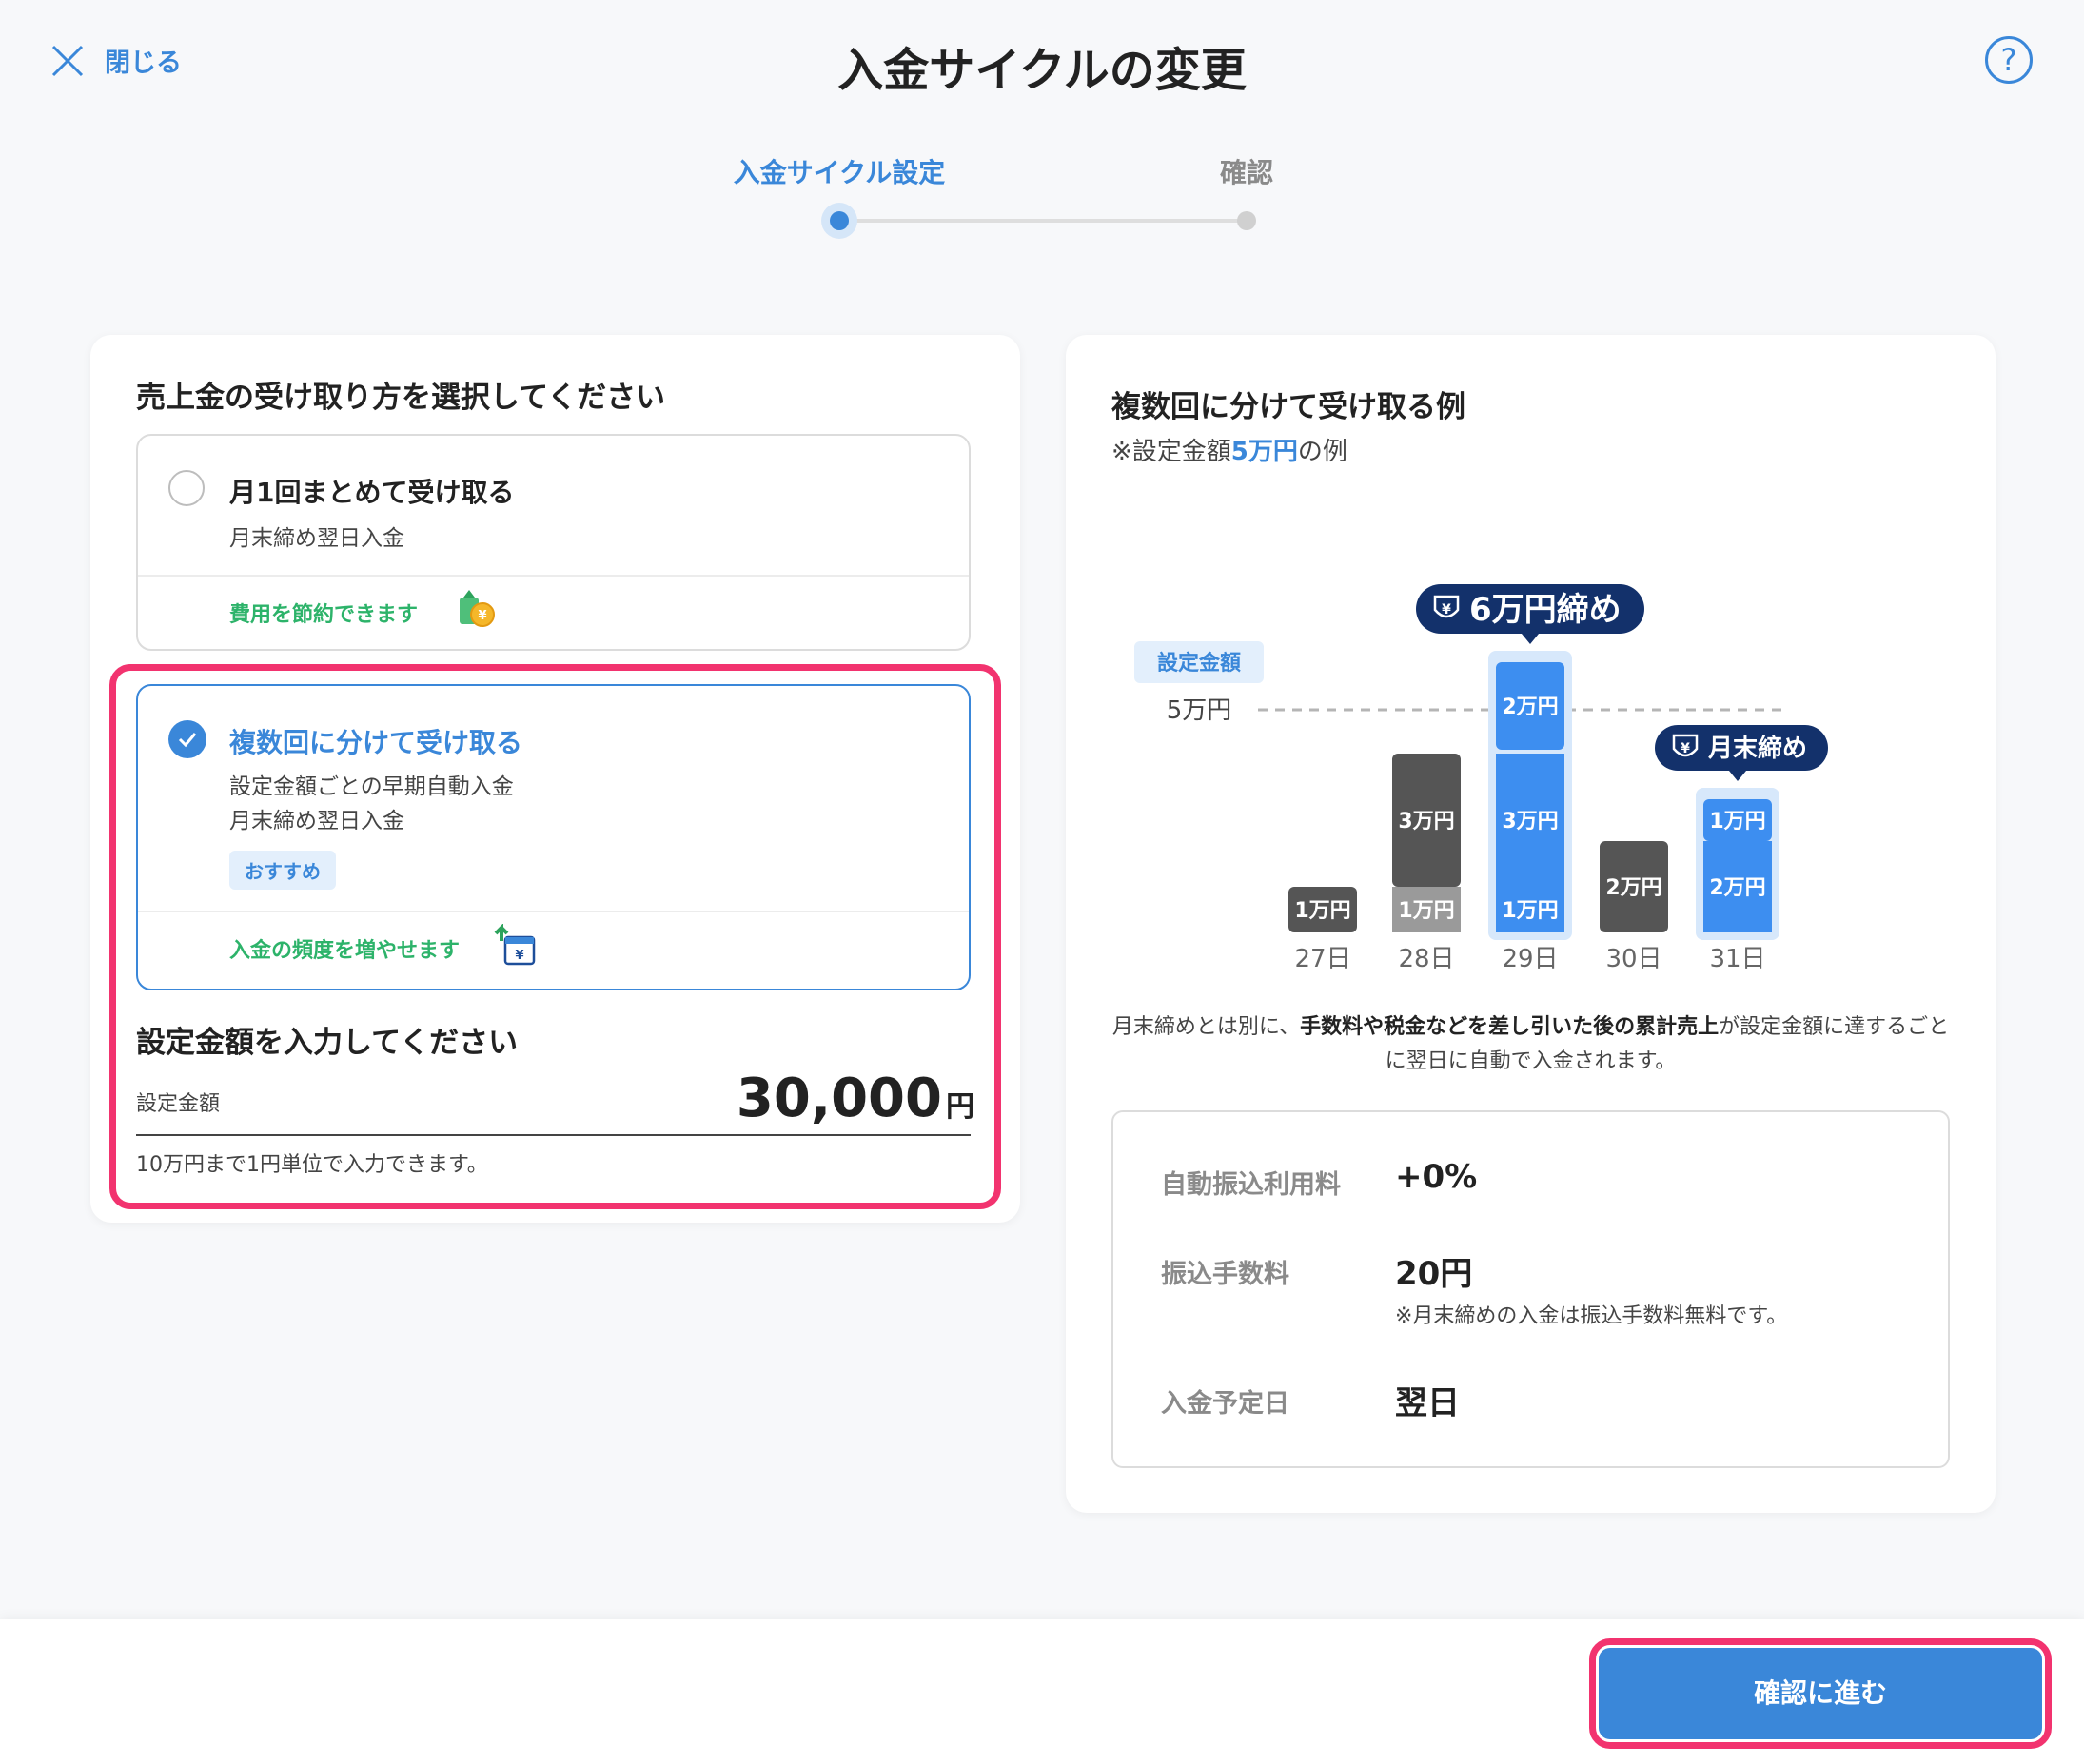 This screenshot has height=1764, width=2084. I want to click on amount-input: 30,000 円, so click(855, 1098).